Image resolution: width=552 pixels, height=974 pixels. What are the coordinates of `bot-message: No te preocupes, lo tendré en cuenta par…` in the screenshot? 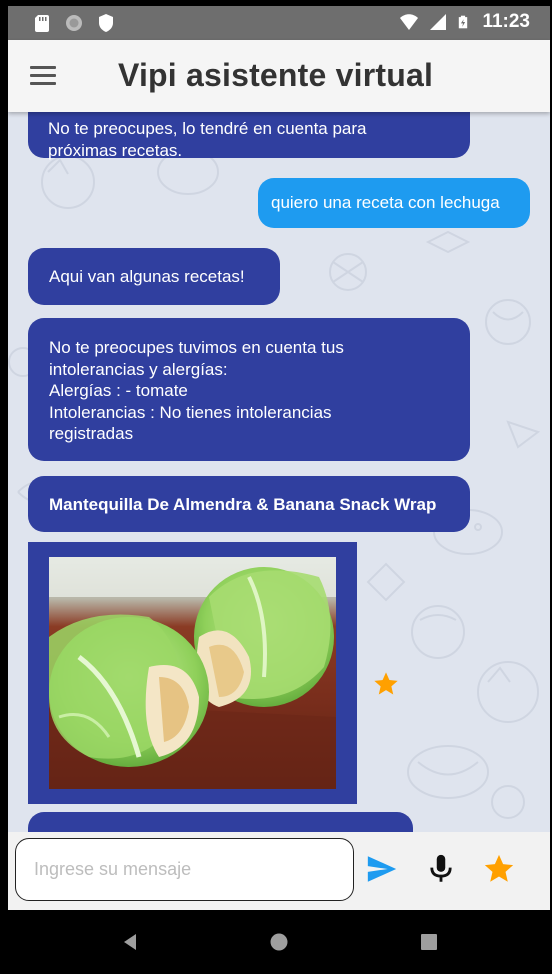 It's located at (249, 136).